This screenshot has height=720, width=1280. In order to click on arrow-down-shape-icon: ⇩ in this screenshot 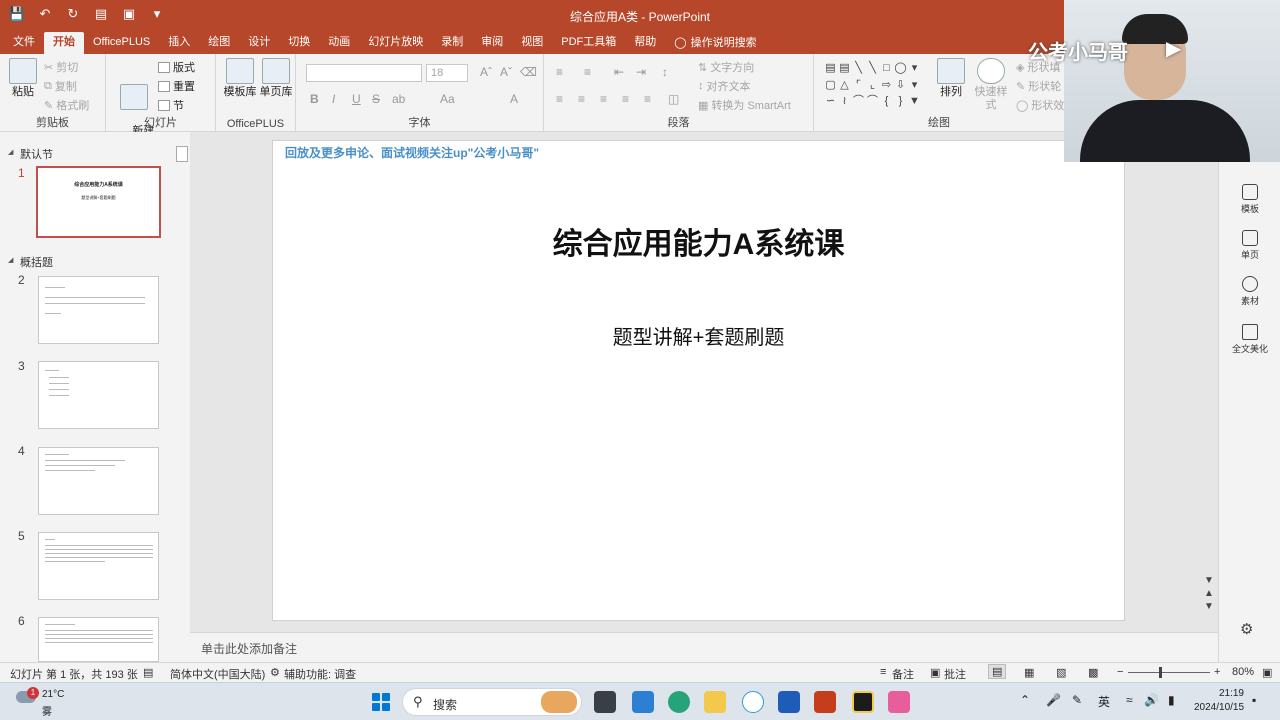, I will do `click(900, 86)`.